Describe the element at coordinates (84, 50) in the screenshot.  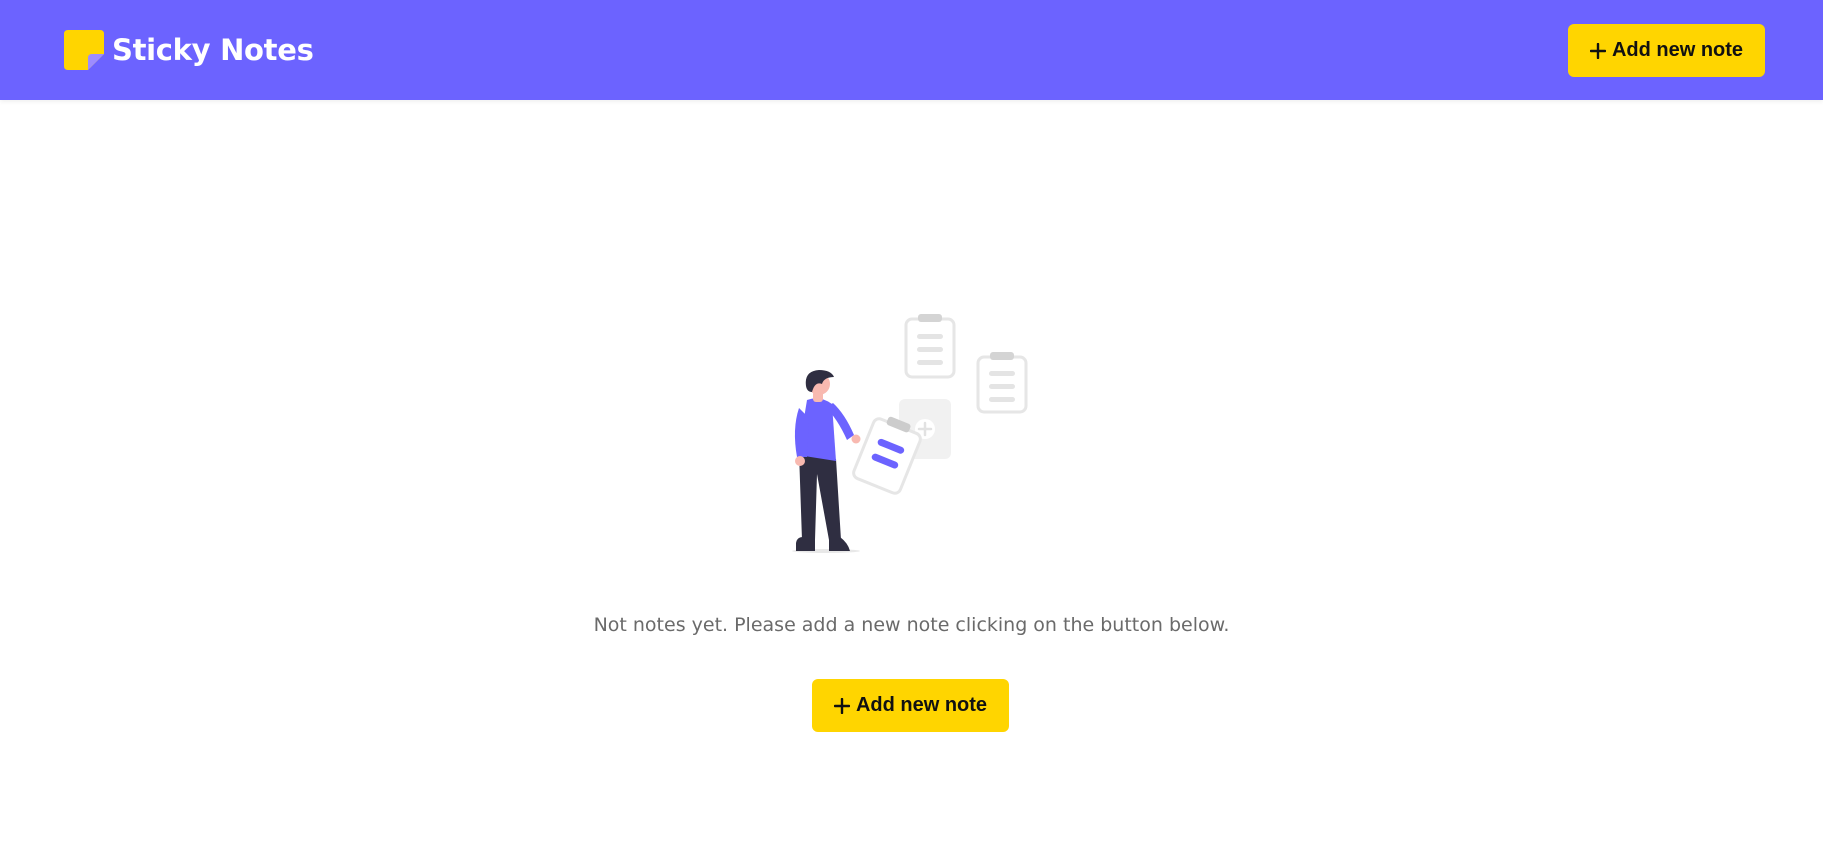
I see `sticky-note-icon` at that location.